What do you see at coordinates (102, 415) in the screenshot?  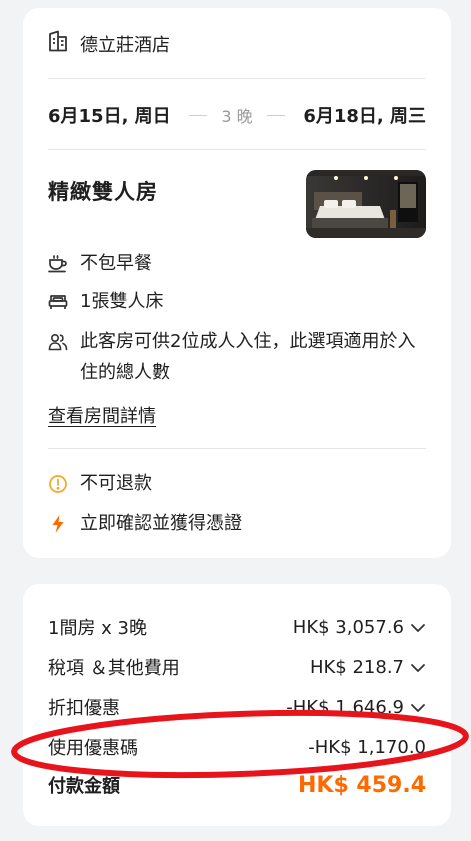 I see `view-room-details-link: 查看房間詳情` at bounding box center [102, 415].